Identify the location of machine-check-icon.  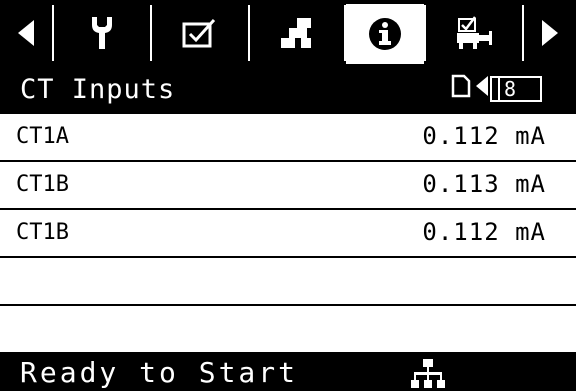
(474, 32).